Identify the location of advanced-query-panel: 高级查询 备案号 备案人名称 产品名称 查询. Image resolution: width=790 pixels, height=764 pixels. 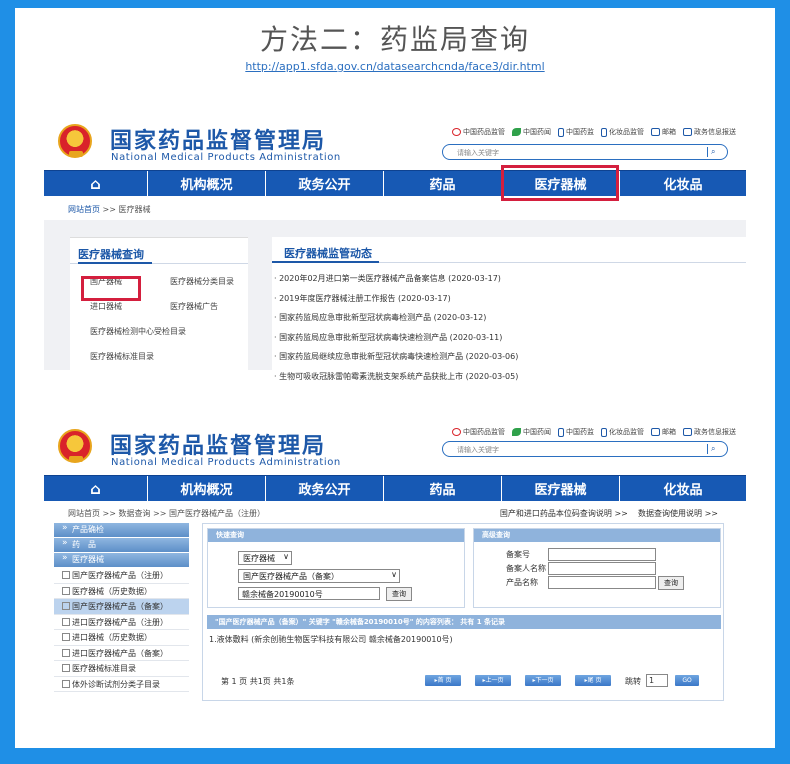
(597, 568).